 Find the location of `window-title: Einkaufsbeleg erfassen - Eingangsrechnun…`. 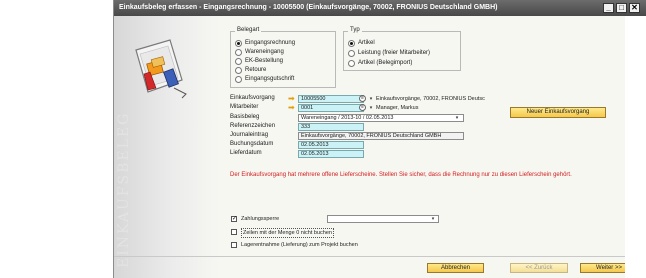

window-title: Einkaufsbeleg erfassen - Eingangsrechnun… is located at coordinates (308, 7).